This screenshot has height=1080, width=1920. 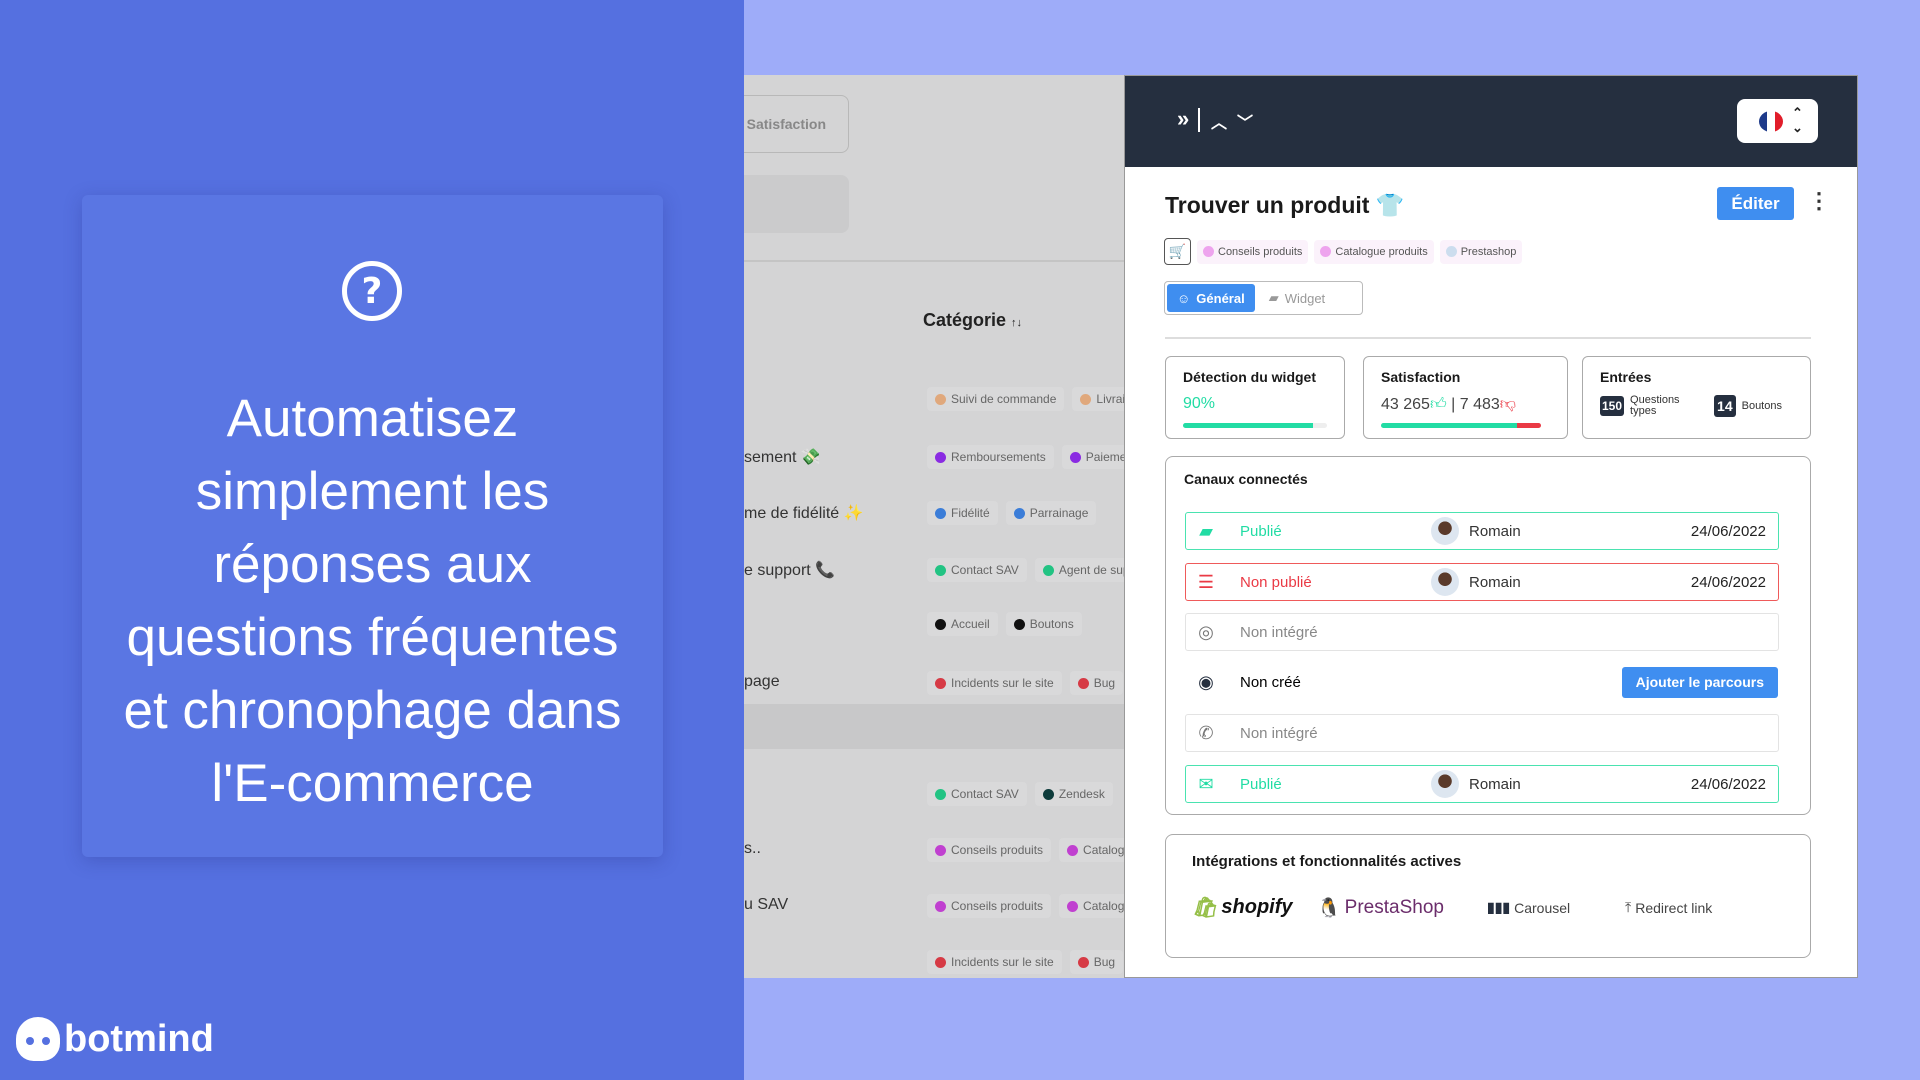 What do you see at coordinates (1728, 531) in the screenshot?
I see `channel-date: 24/06/2022` at bounding box center [1728, 531].